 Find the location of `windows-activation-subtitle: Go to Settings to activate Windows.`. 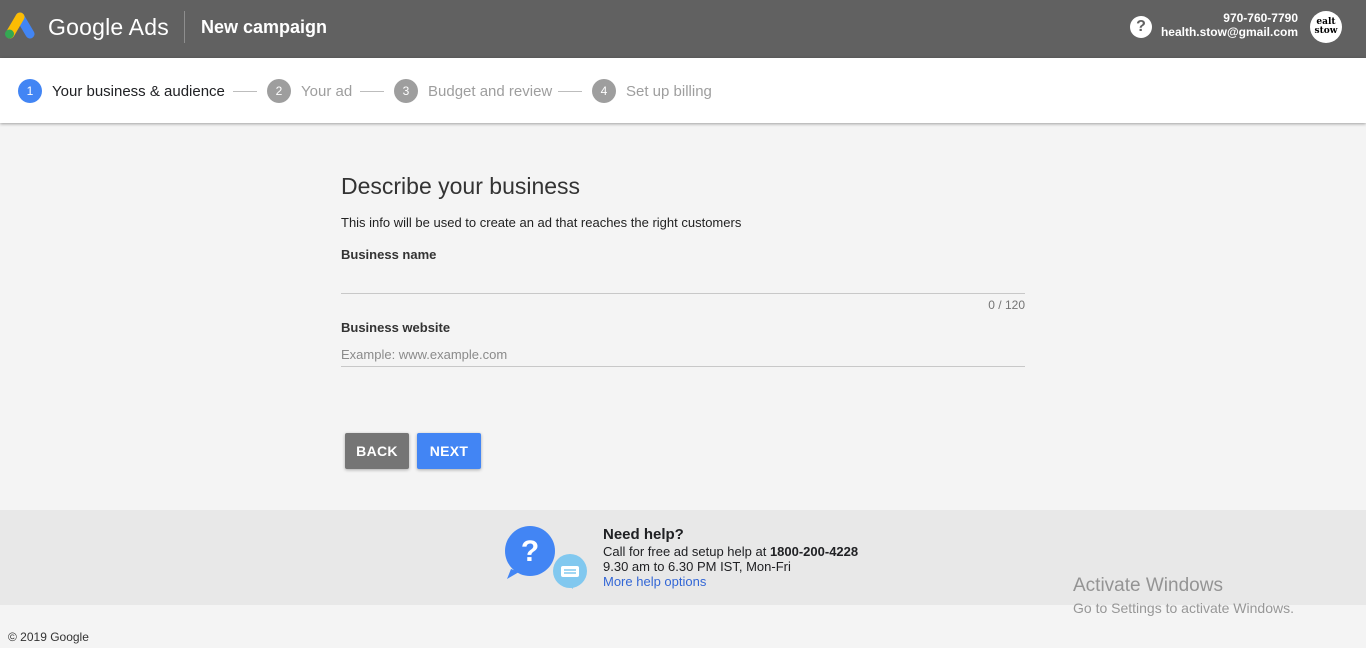

windows-activation-subtitle: Go to Settings to activate Windows. is located at coordinates (1183, 608).